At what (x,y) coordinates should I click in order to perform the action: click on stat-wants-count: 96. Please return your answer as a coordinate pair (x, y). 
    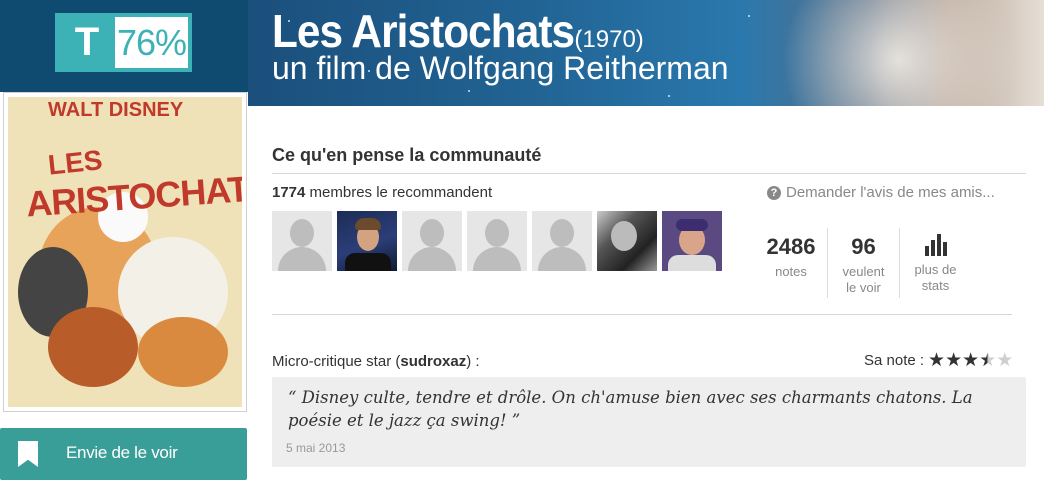
    Looking at the image, I should click on (863, 246).